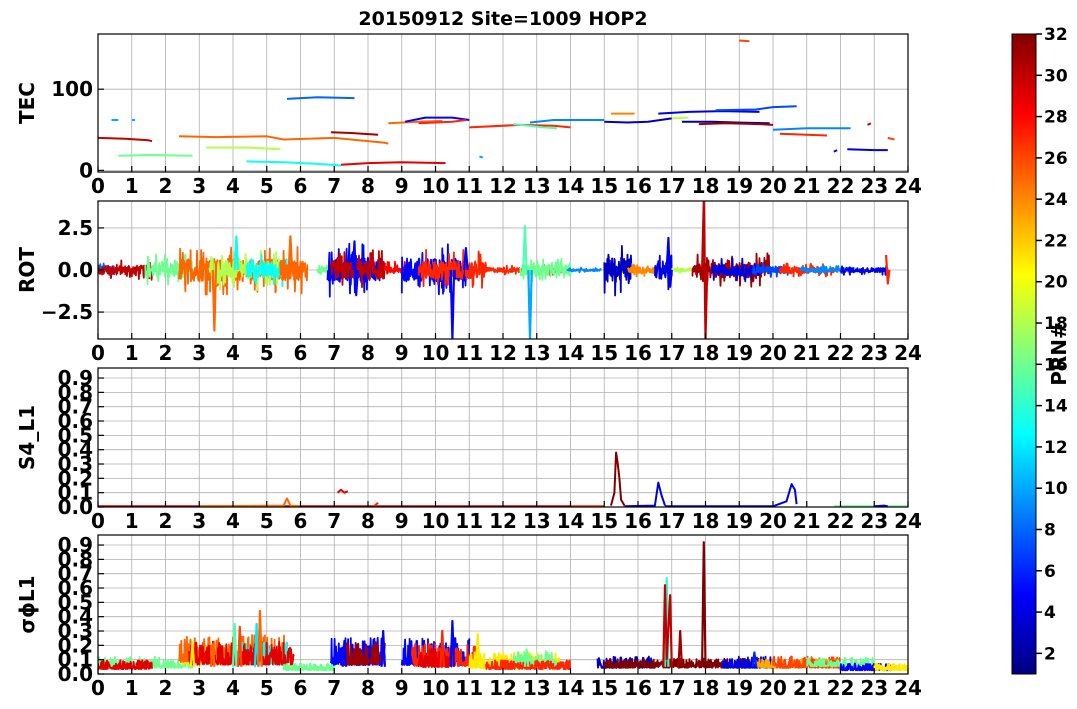 This screenshot has height=709, width=1077. What do you see at coordinates (1056, 35) in the screenshot?
I see `colorbar-tick-label: 32` at bounding box center [1056, 35].